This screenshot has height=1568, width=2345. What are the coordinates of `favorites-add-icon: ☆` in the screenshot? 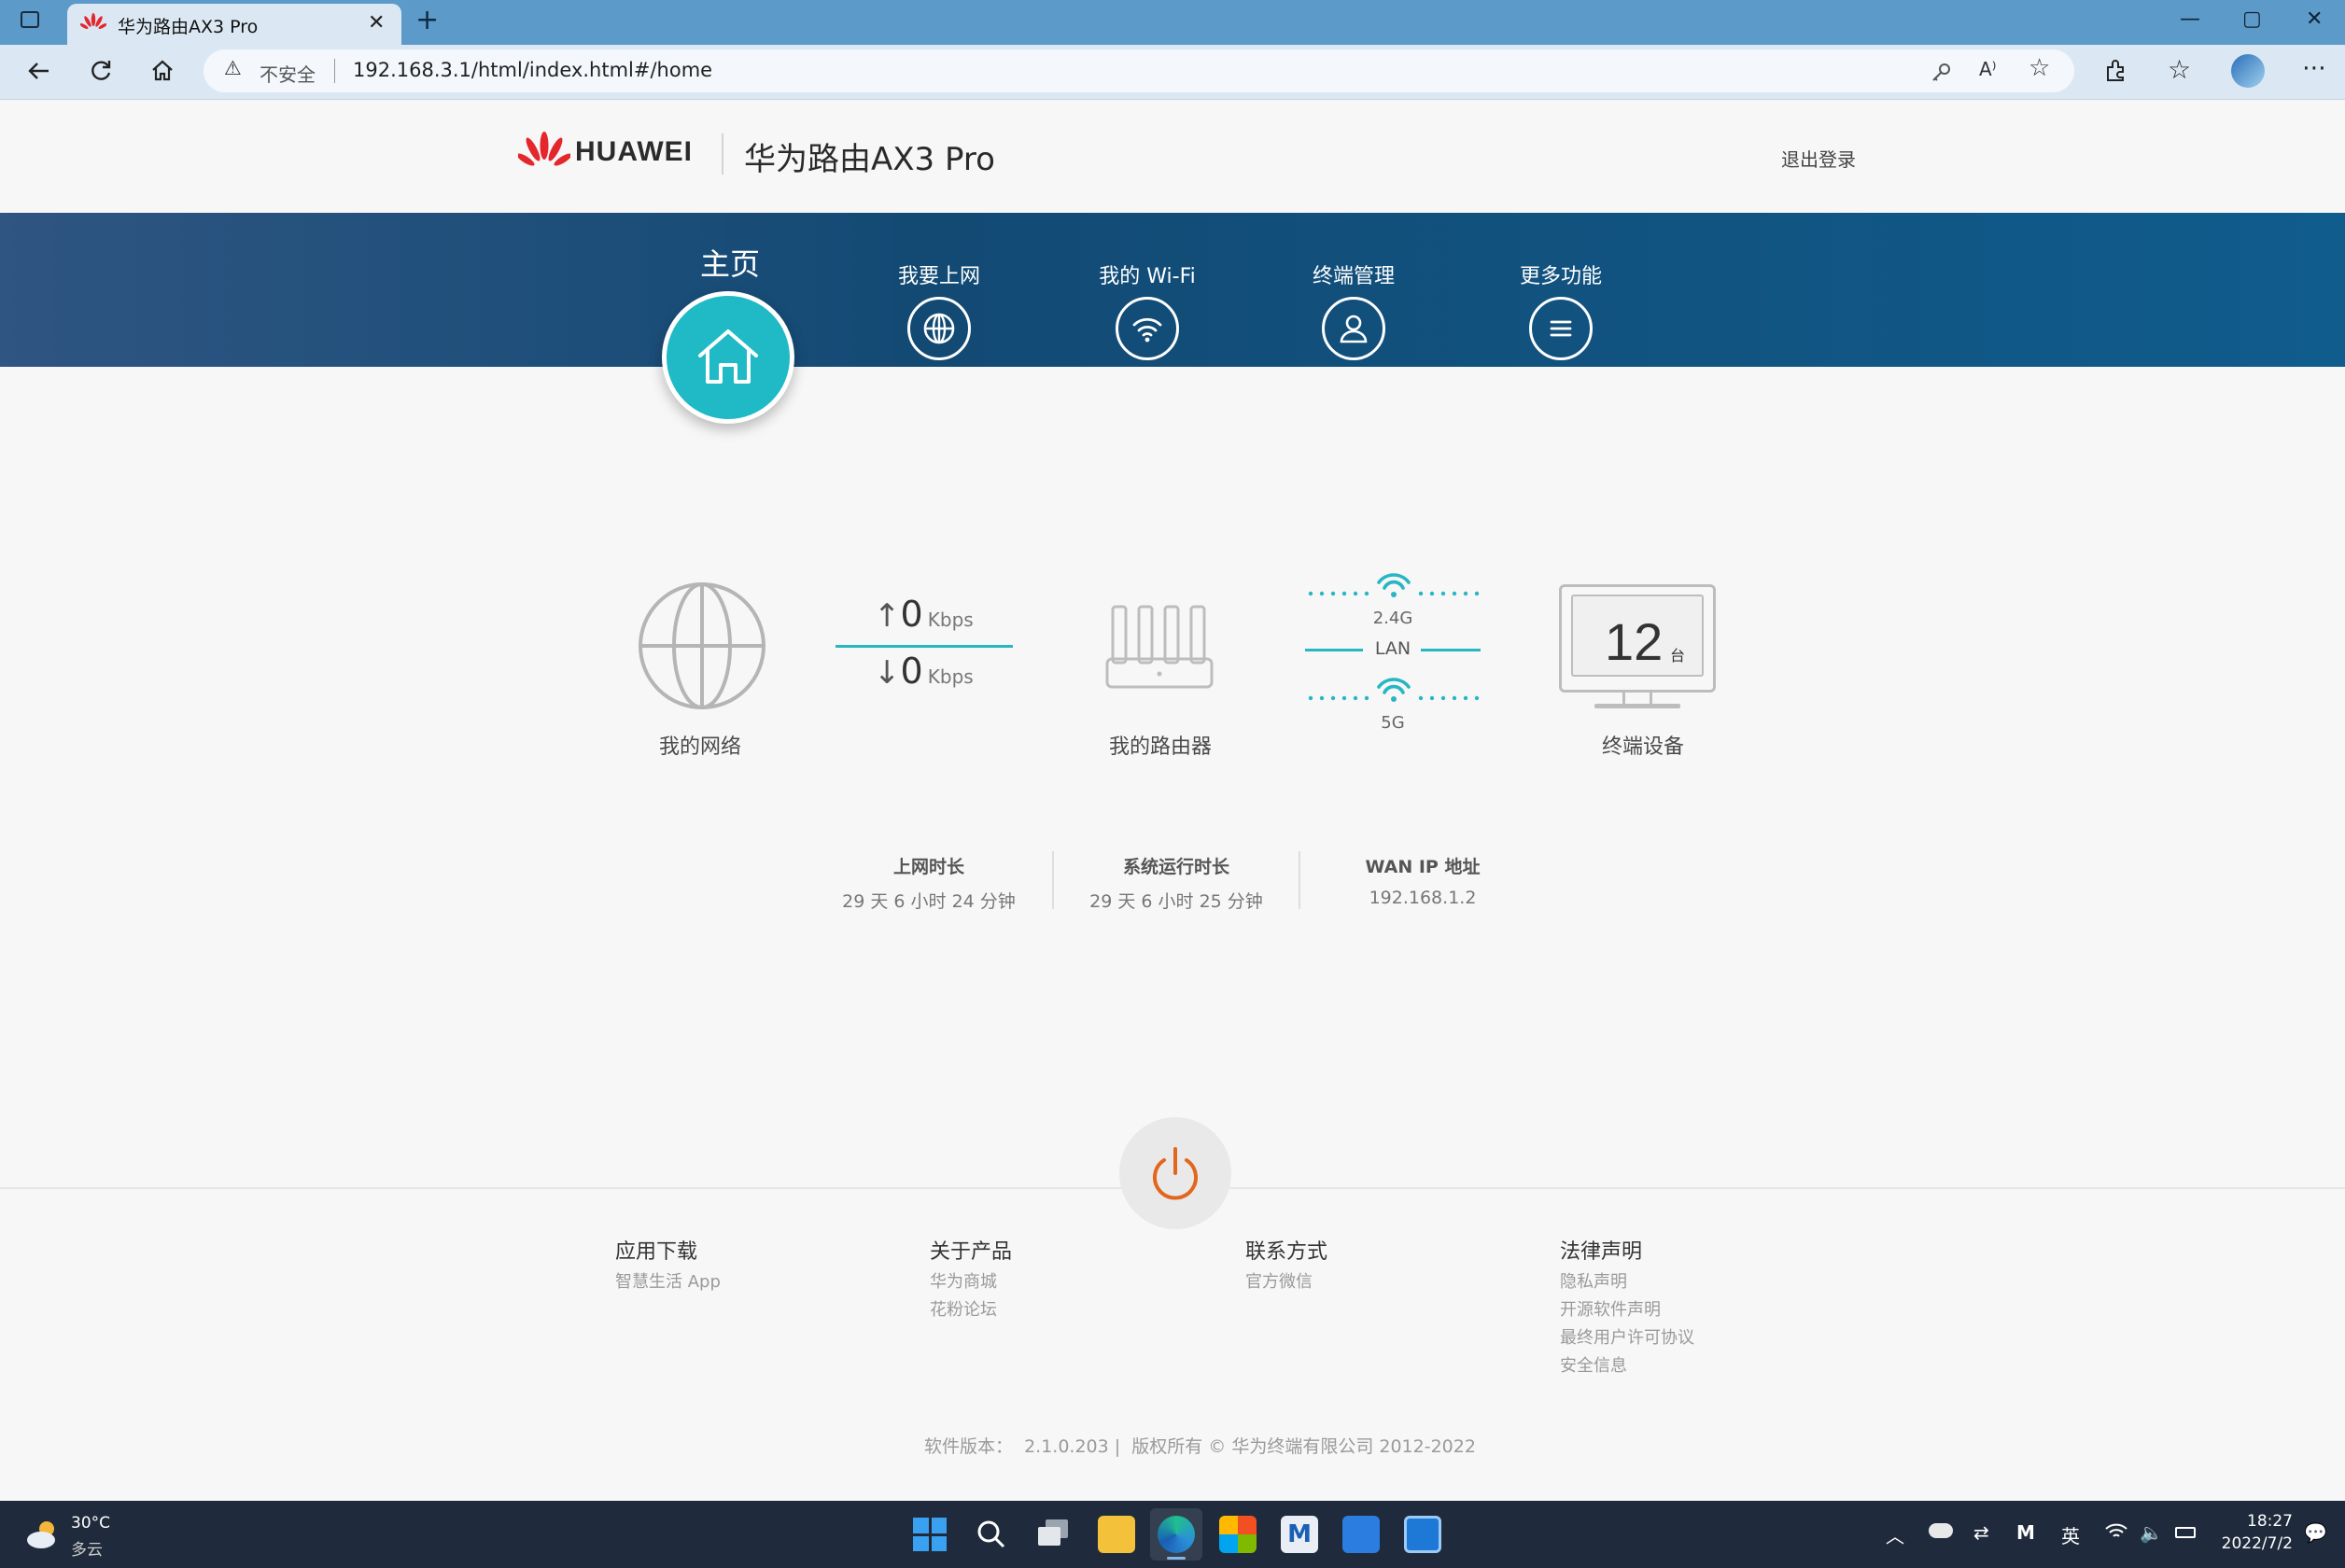 It's located at (2039, 68).